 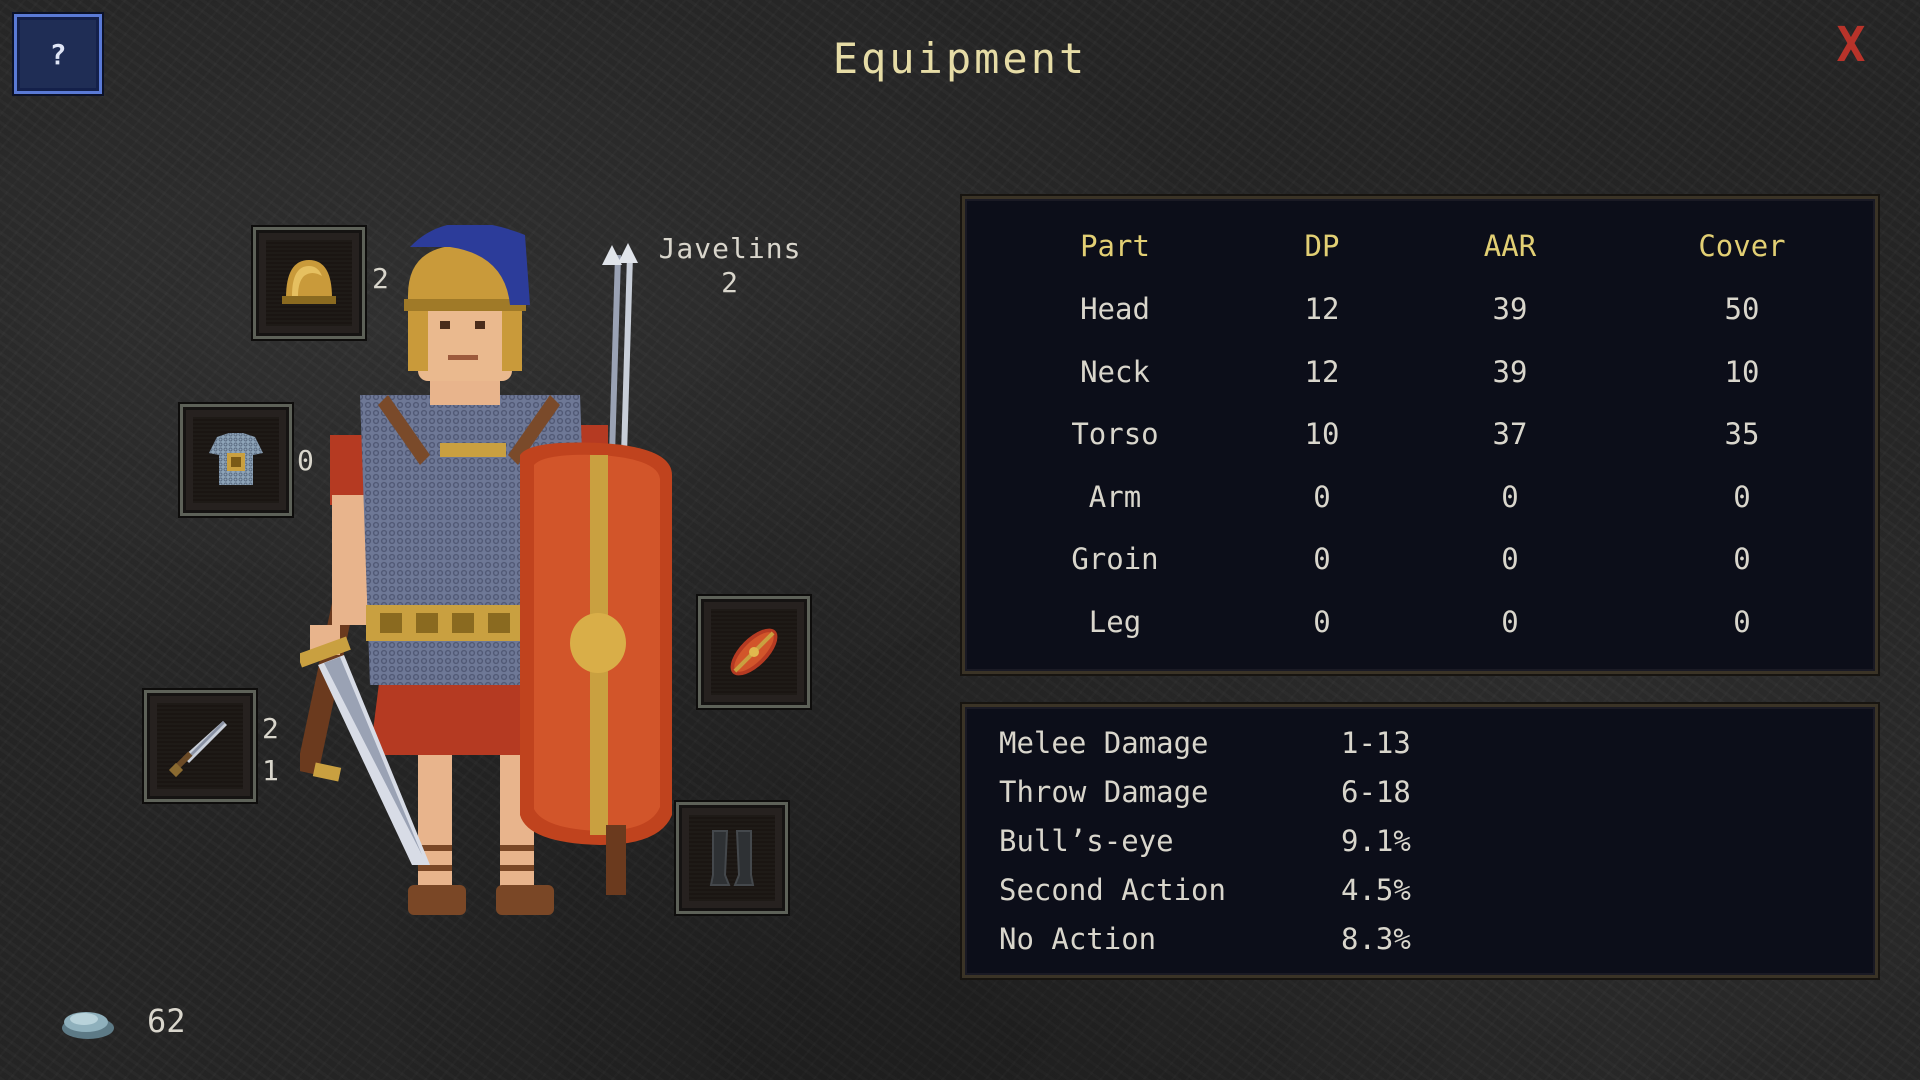 What do you see at coordinates (270, 728) in the screenshot?
I see `weapon-count-top: 2` at bounding box center [270, 728].